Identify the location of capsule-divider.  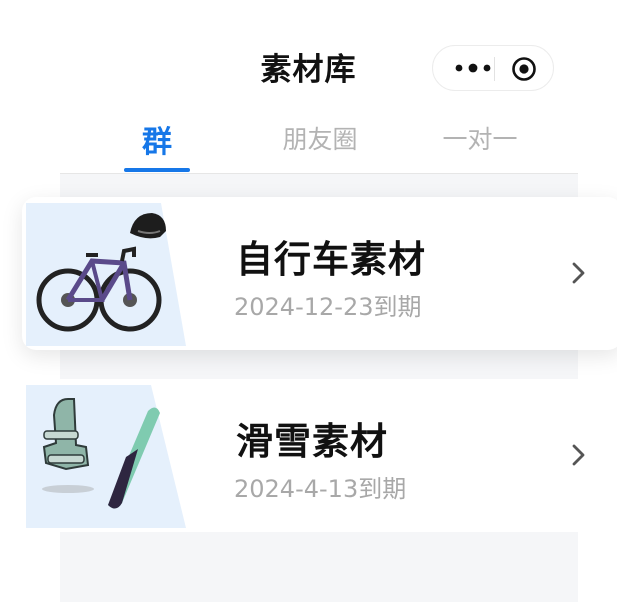
(494, 69).